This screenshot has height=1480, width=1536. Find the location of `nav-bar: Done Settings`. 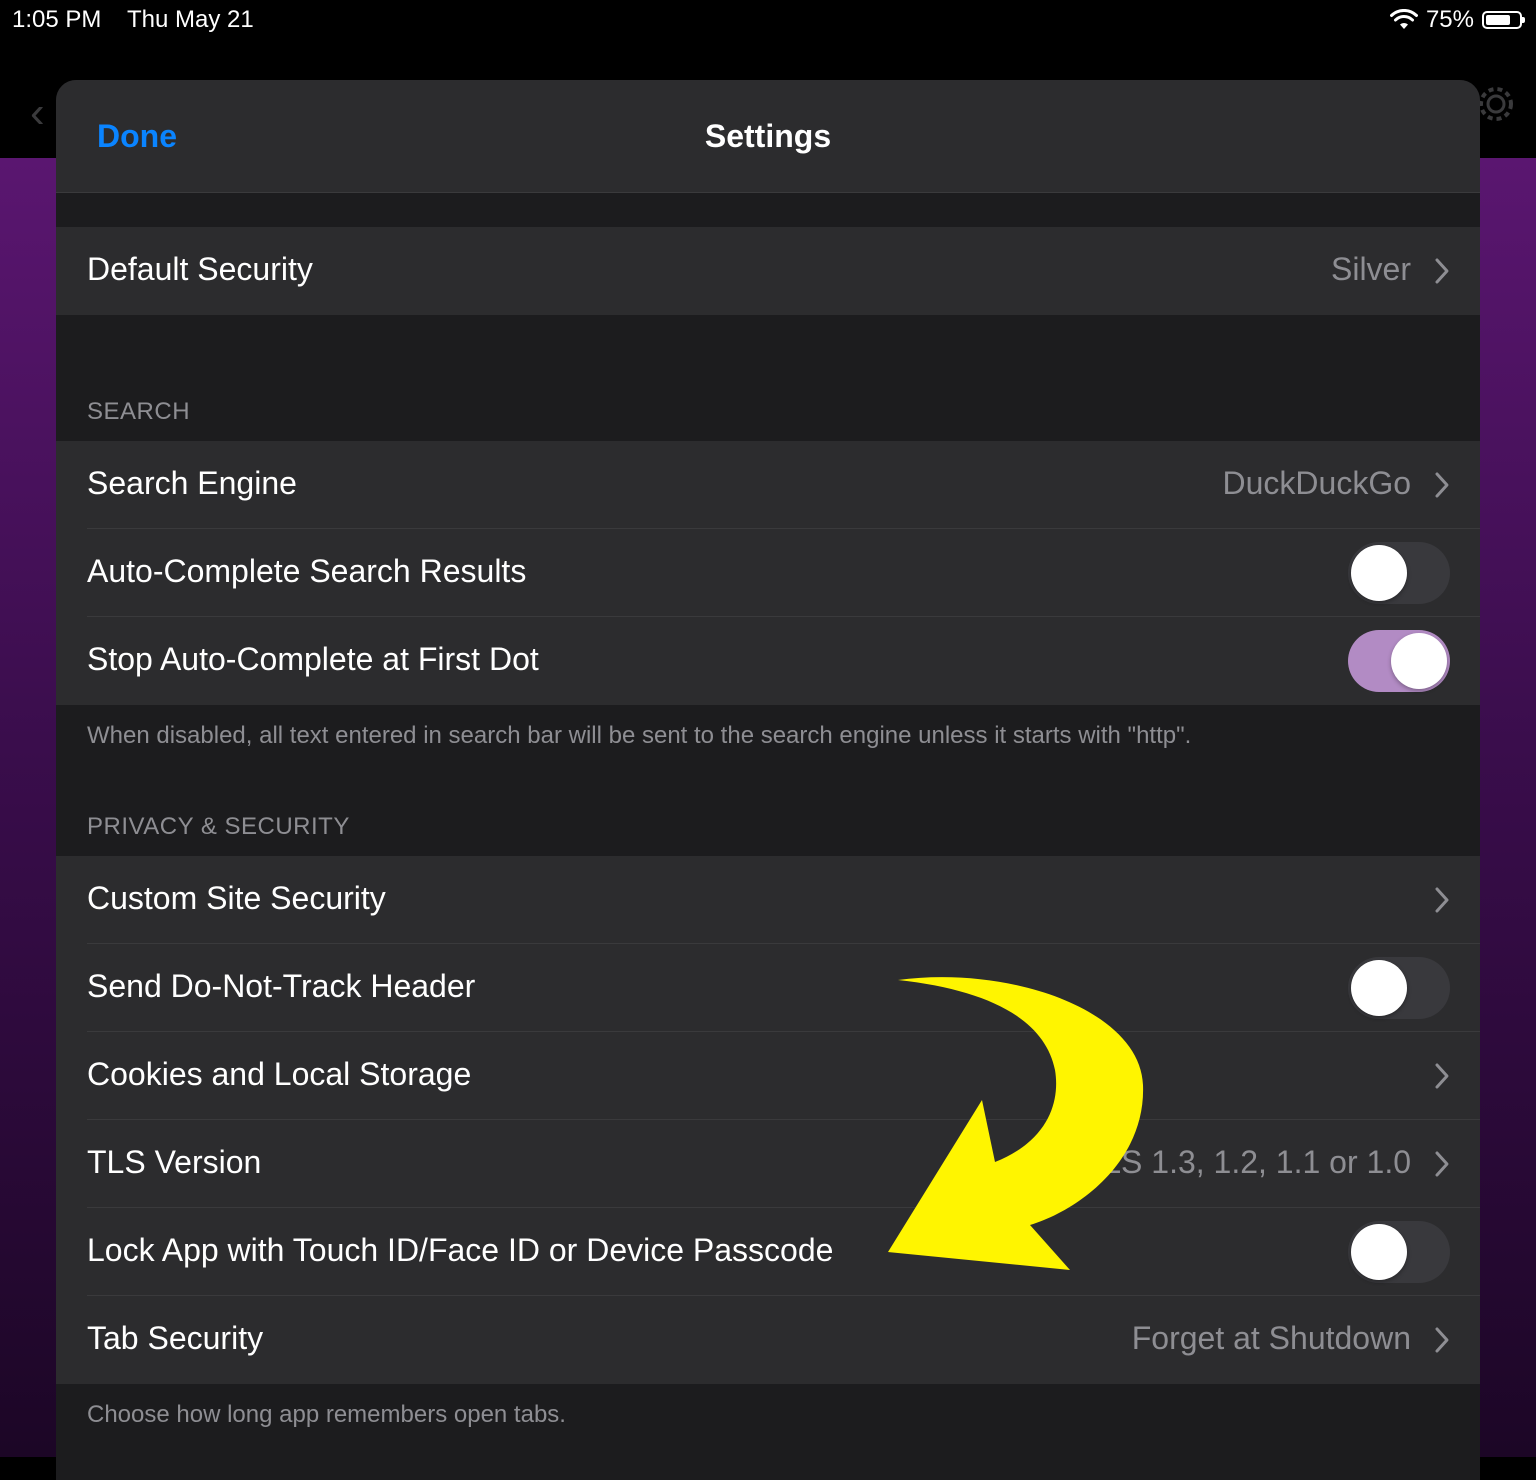

nav-bar: Done Settings is located at coordinates (768, 136).